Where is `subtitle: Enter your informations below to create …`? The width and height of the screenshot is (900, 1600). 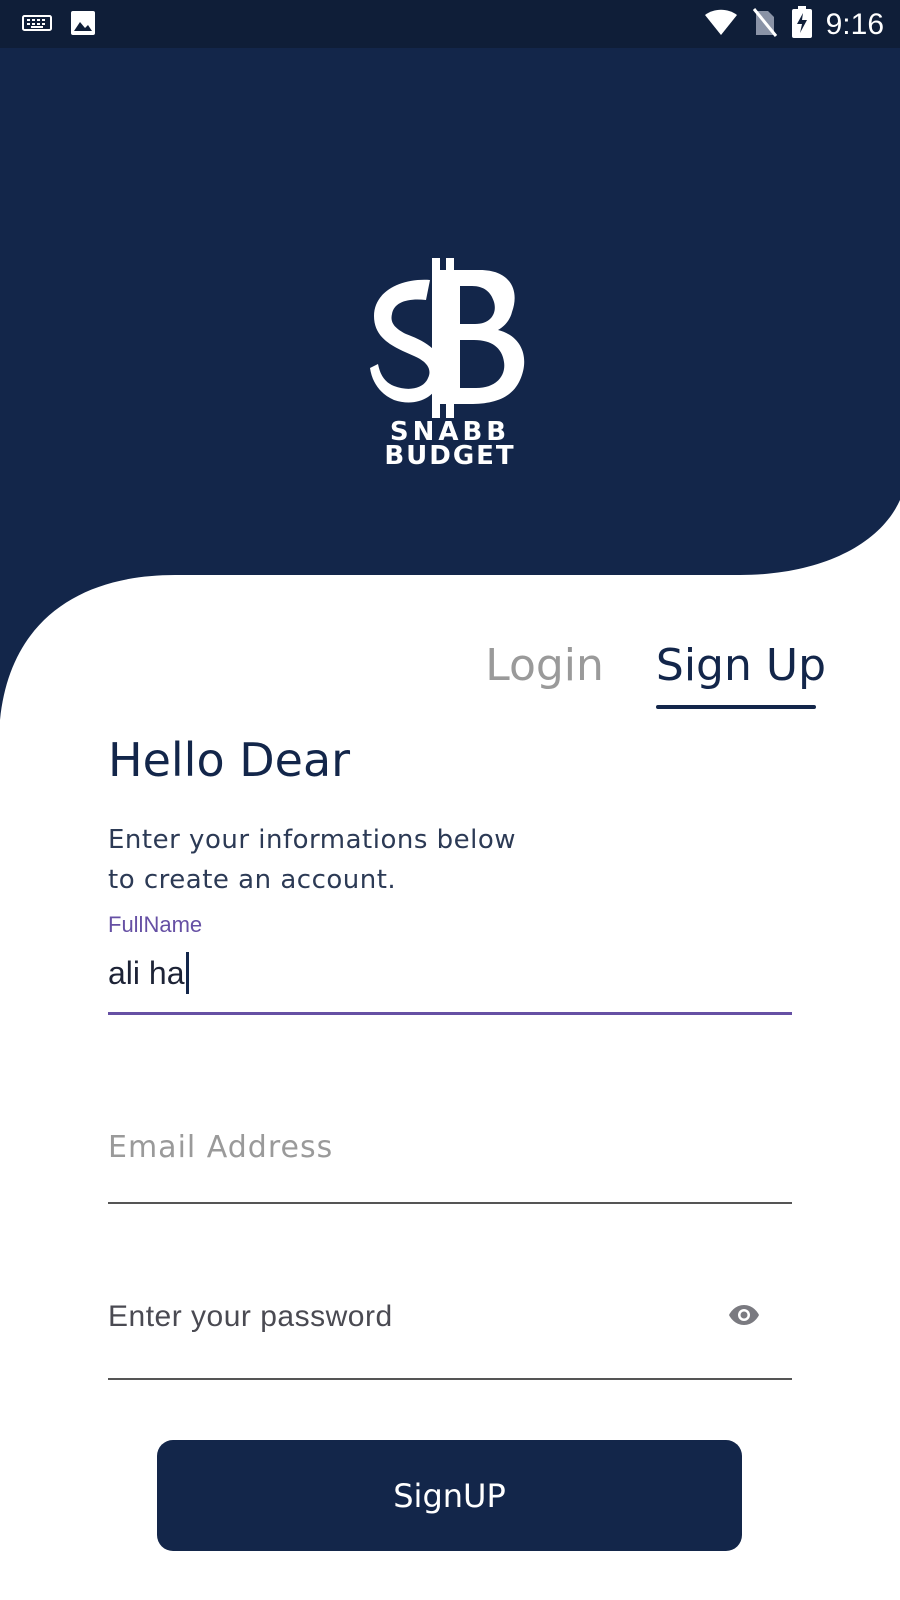 subtitle: Enter your informations below to create … is located at coordinates (343, 860).